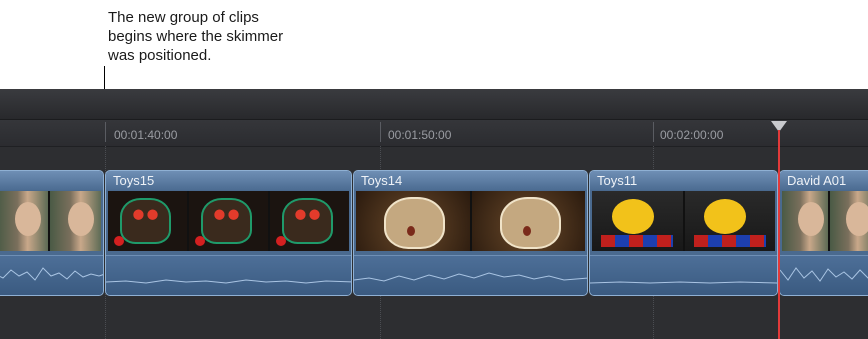 This screenshot has height=339, width=868. I want to click on timeline-ruler: 00:01:40:00 00:01:50:00 00:02:00:00, so click(434, 133).